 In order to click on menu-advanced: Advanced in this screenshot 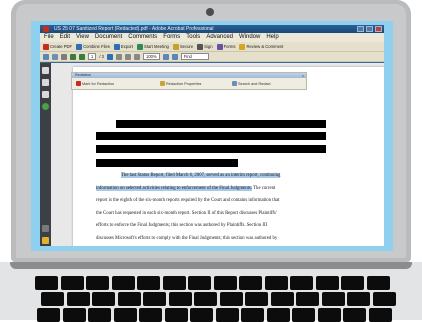, I will do `click(219, 37)`.